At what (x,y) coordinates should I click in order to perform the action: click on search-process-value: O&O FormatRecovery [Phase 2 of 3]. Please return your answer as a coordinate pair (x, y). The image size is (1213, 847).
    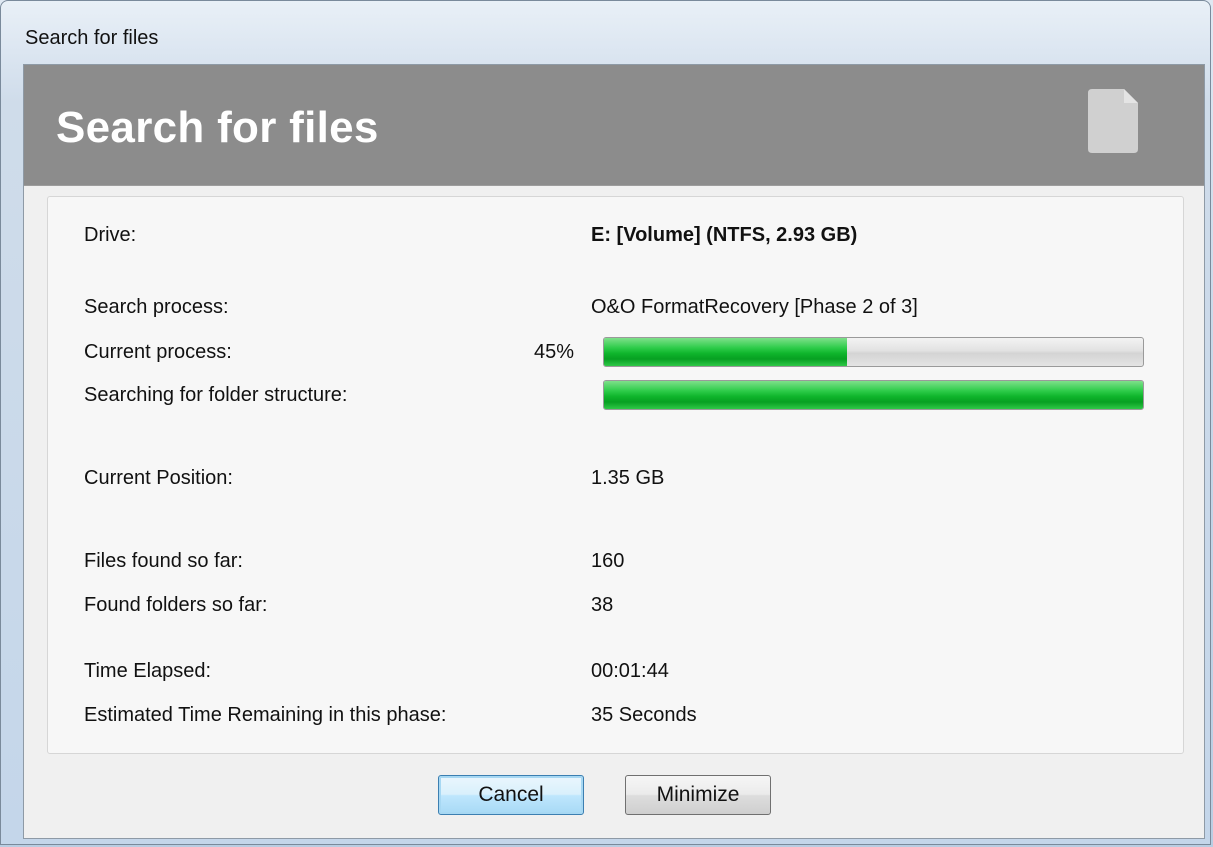
    Looking at the image, I should click on (754, 307).